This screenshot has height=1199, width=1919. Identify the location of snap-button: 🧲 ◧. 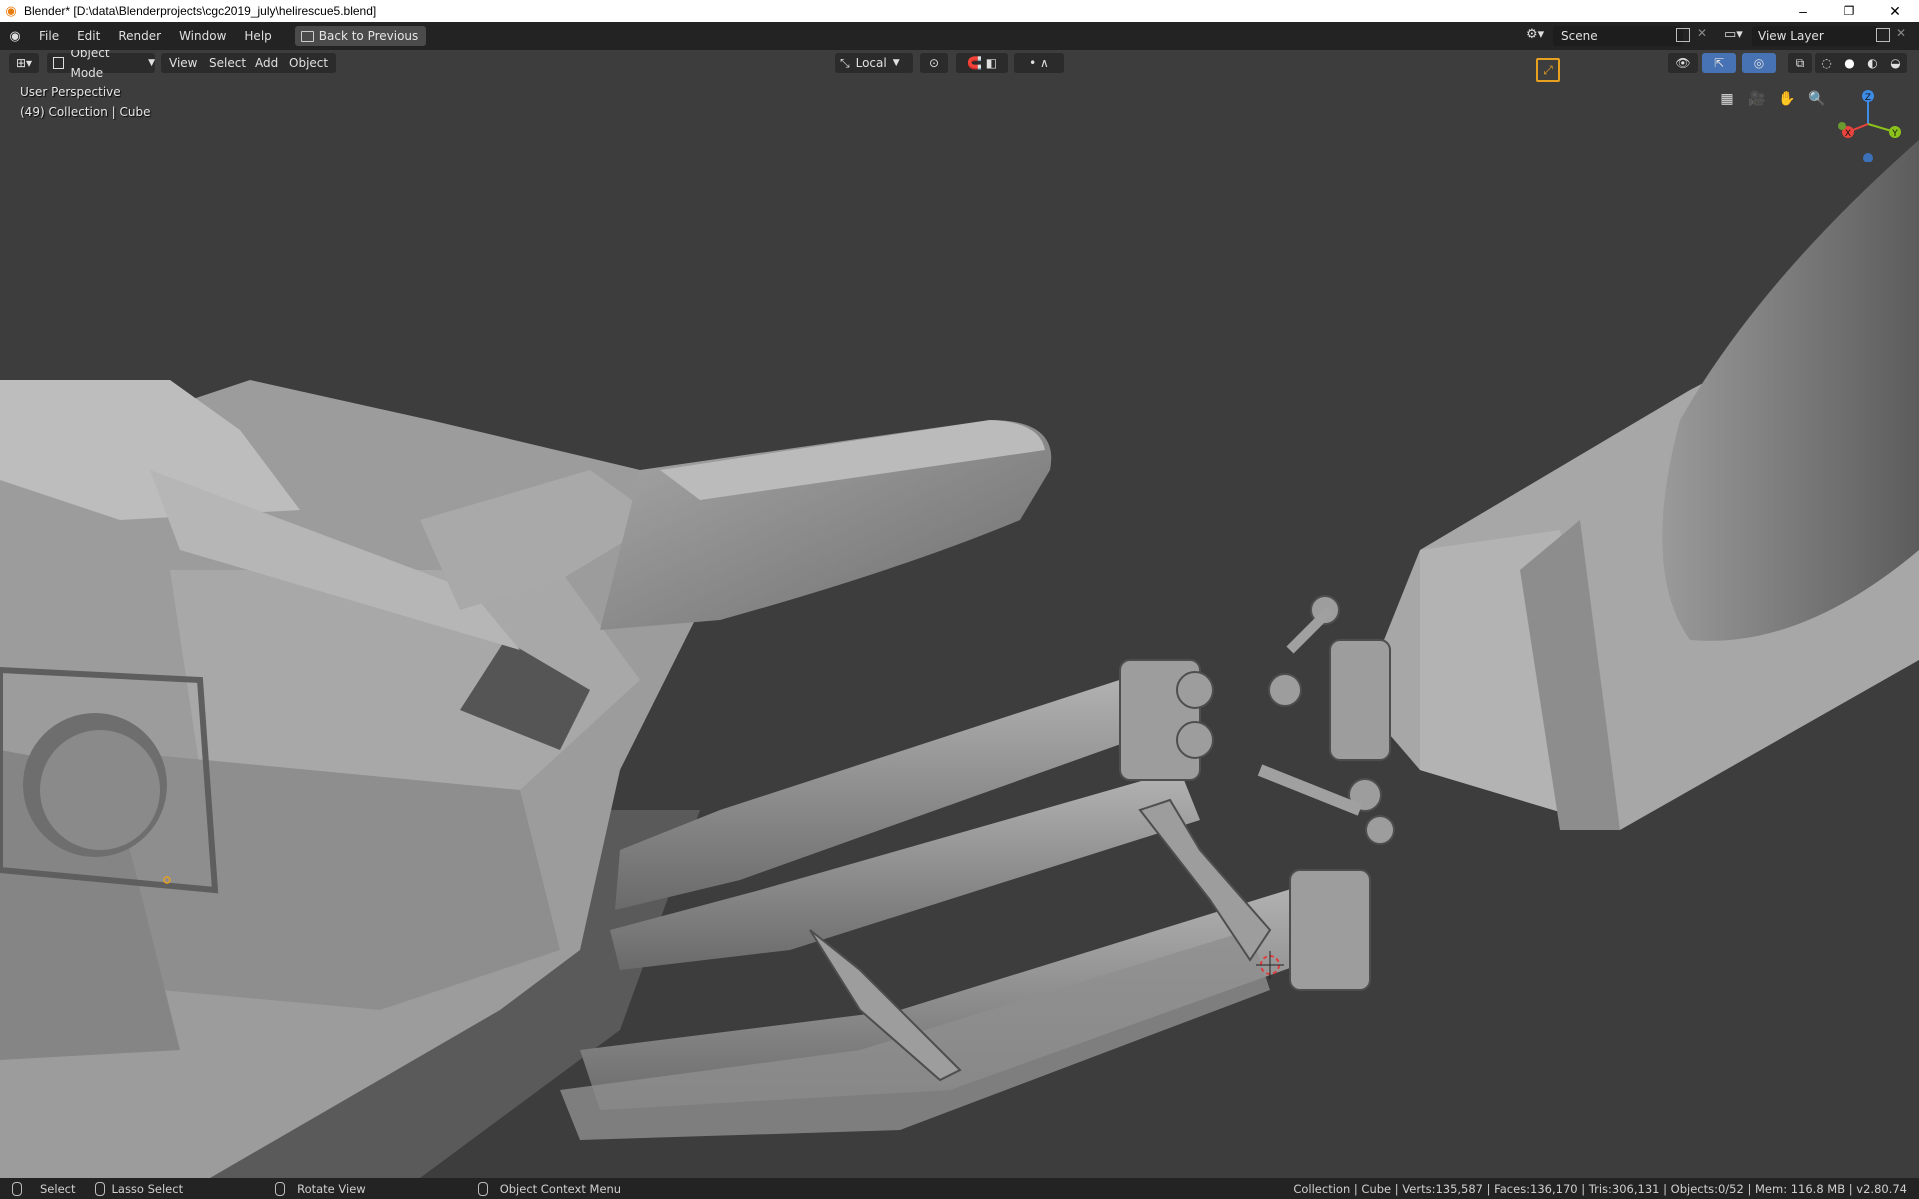
(982, 63).